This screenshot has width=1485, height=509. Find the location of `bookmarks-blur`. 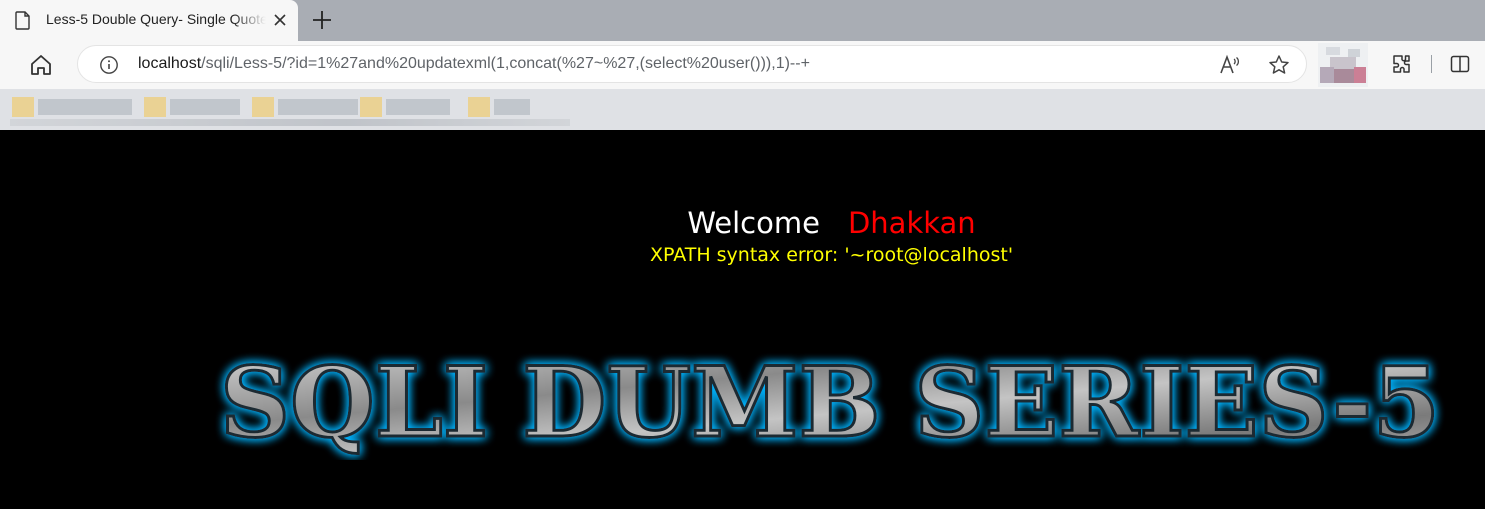

bookmarks-blur is located at coordinates (290, 122).